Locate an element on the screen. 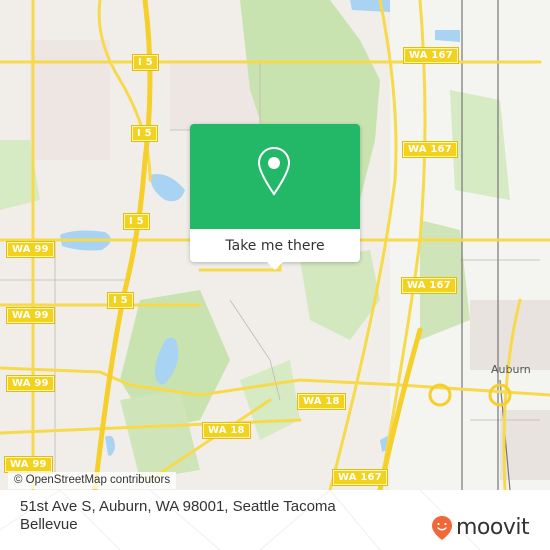 The image size is (550, 550). popup-tail is located at coordinates (275, 266).